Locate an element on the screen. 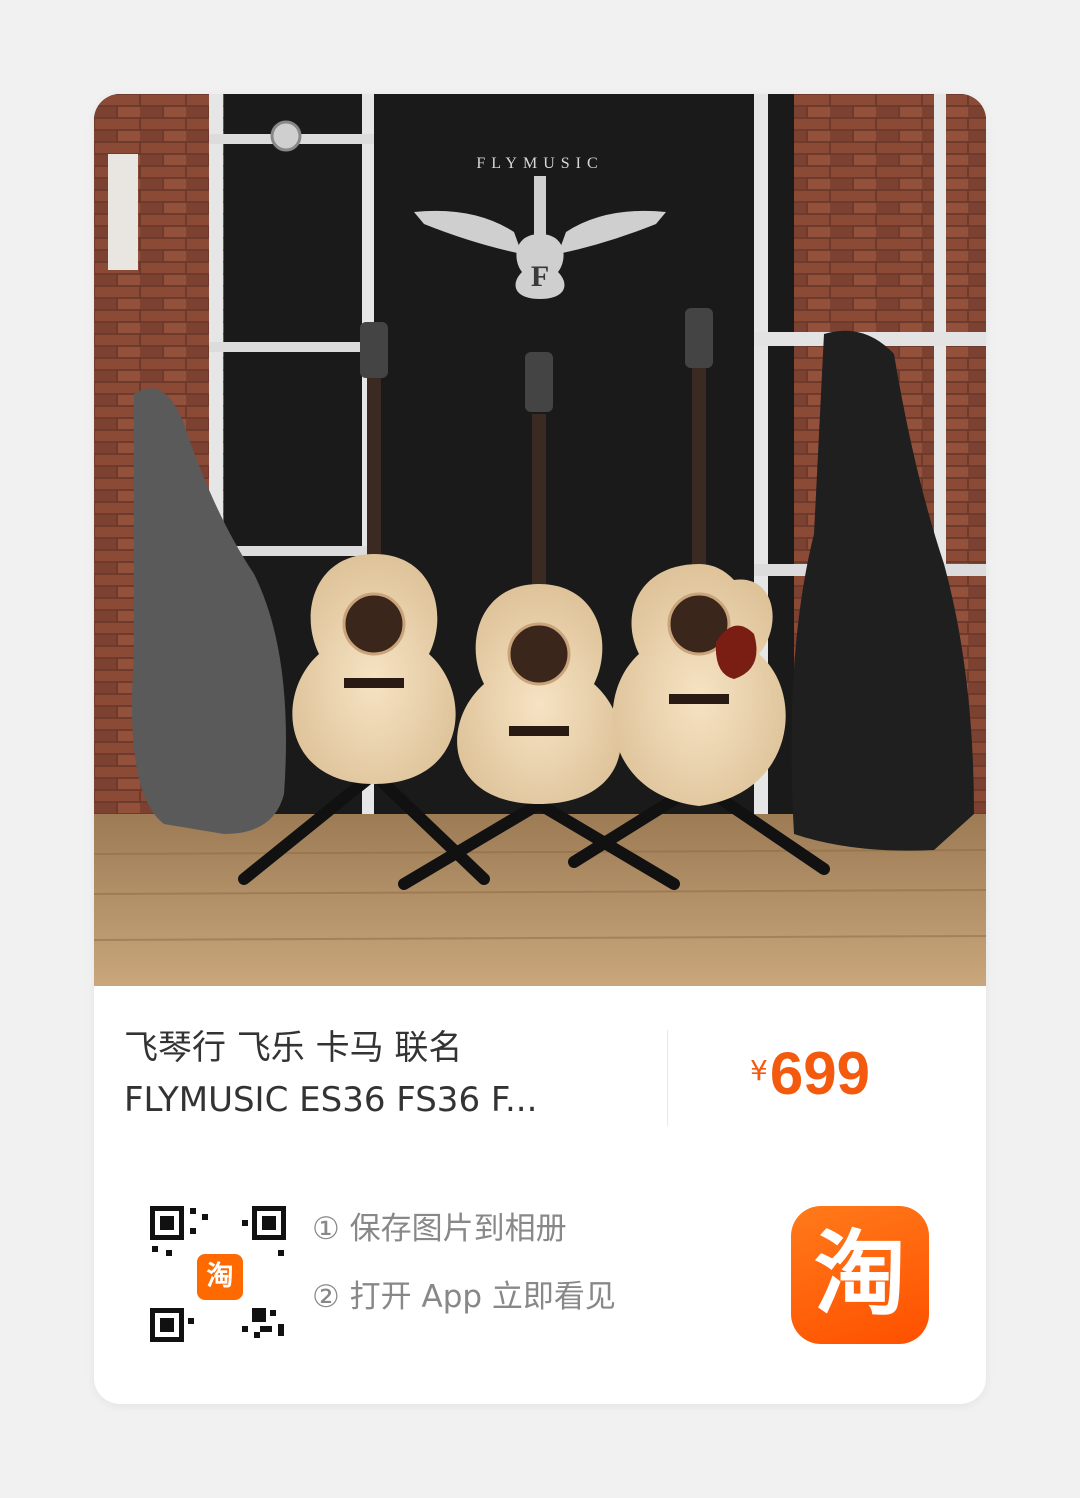 This screenshot has width=1080, height=1498. price: ¥699 is located at coordinates (810, 1073).